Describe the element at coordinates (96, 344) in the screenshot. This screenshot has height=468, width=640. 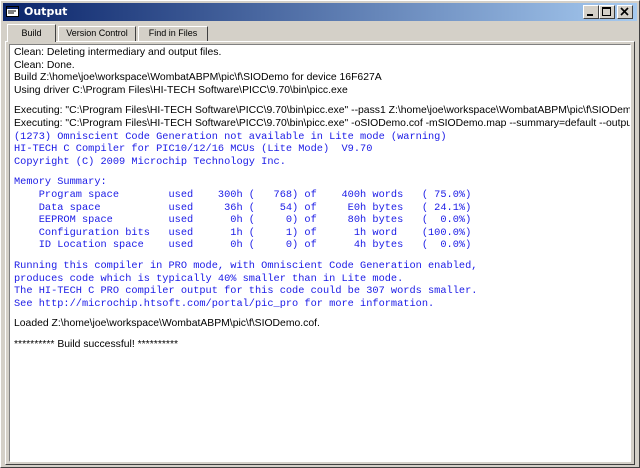
I see `output-line: ********** Build successful! **********` at that location.